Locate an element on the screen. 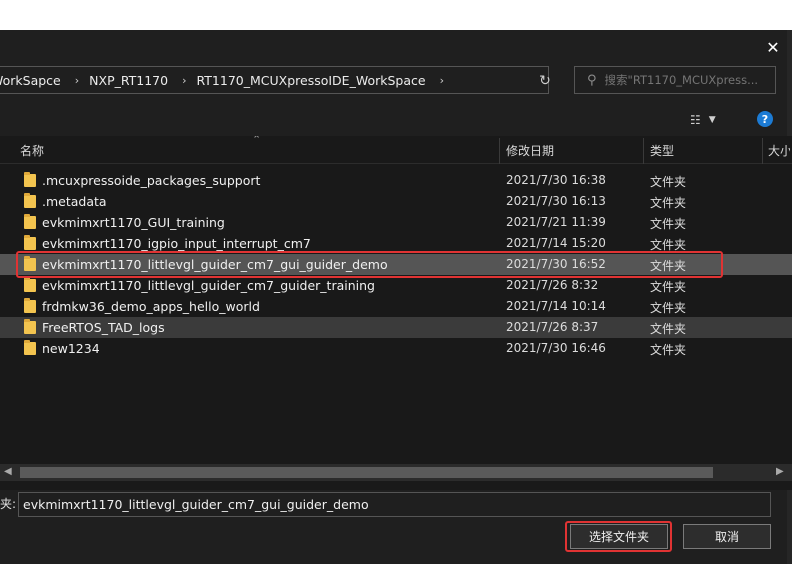 The width and height of the screenshot is (792, 564). file-date: 2021/7/30 16:13 is located at coordinates (556, 201).